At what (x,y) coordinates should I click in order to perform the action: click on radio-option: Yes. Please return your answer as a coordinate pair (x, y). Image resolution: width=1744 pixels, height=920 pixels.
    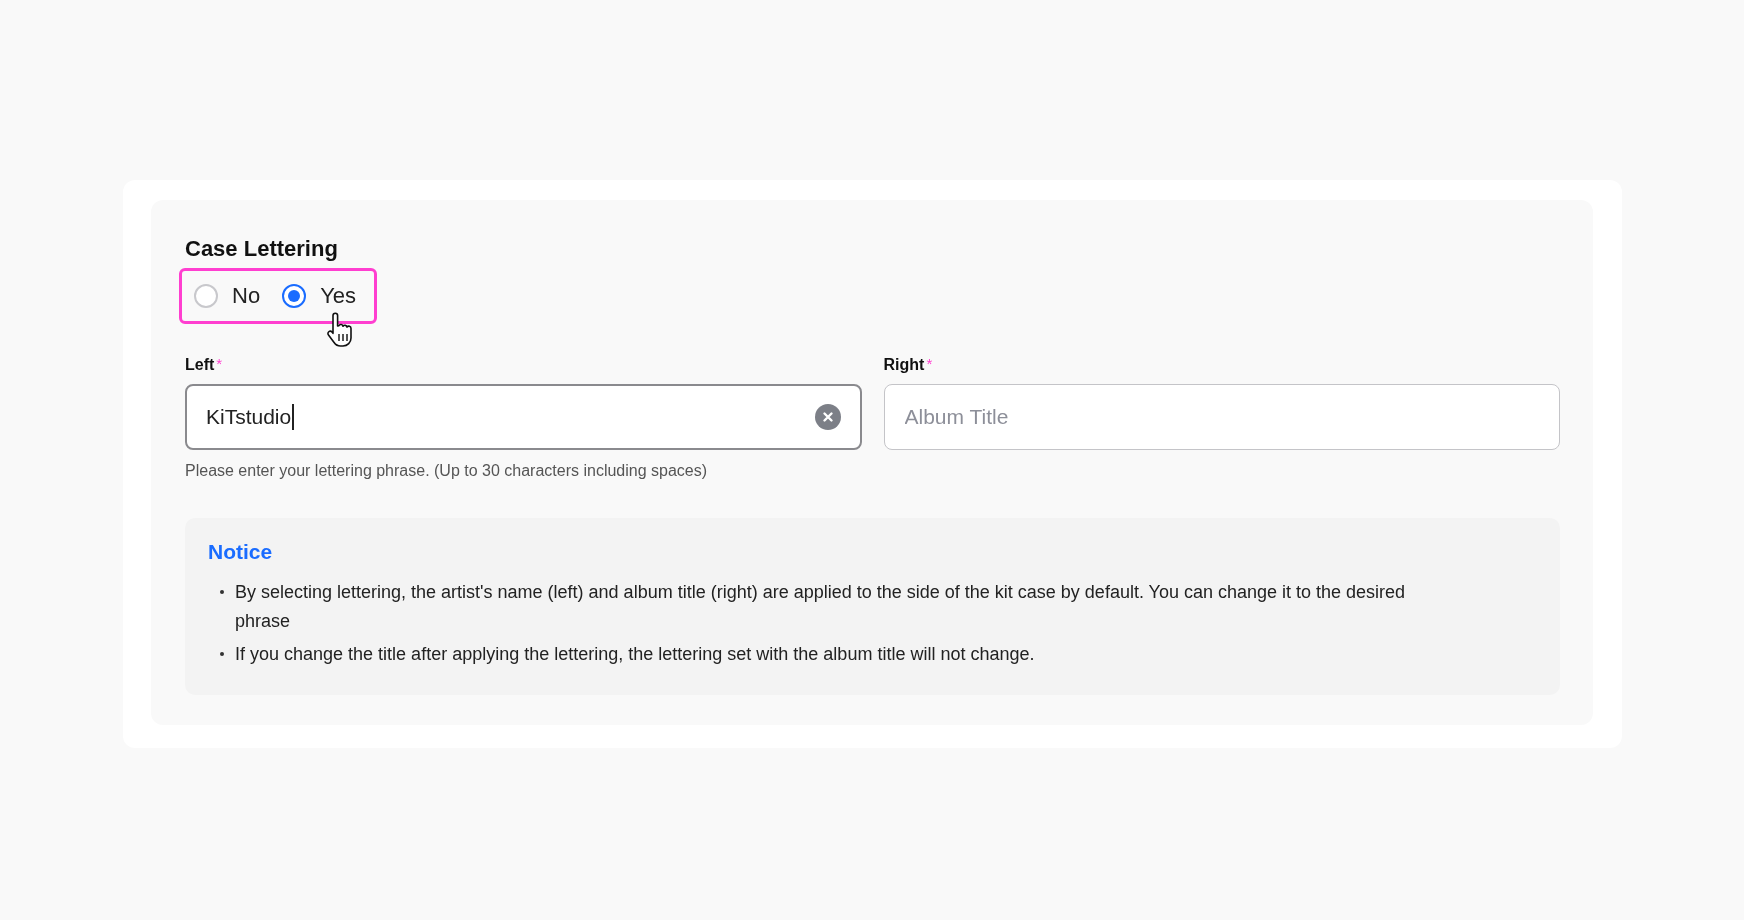
    Looking at the image, I should click on (319, 296).